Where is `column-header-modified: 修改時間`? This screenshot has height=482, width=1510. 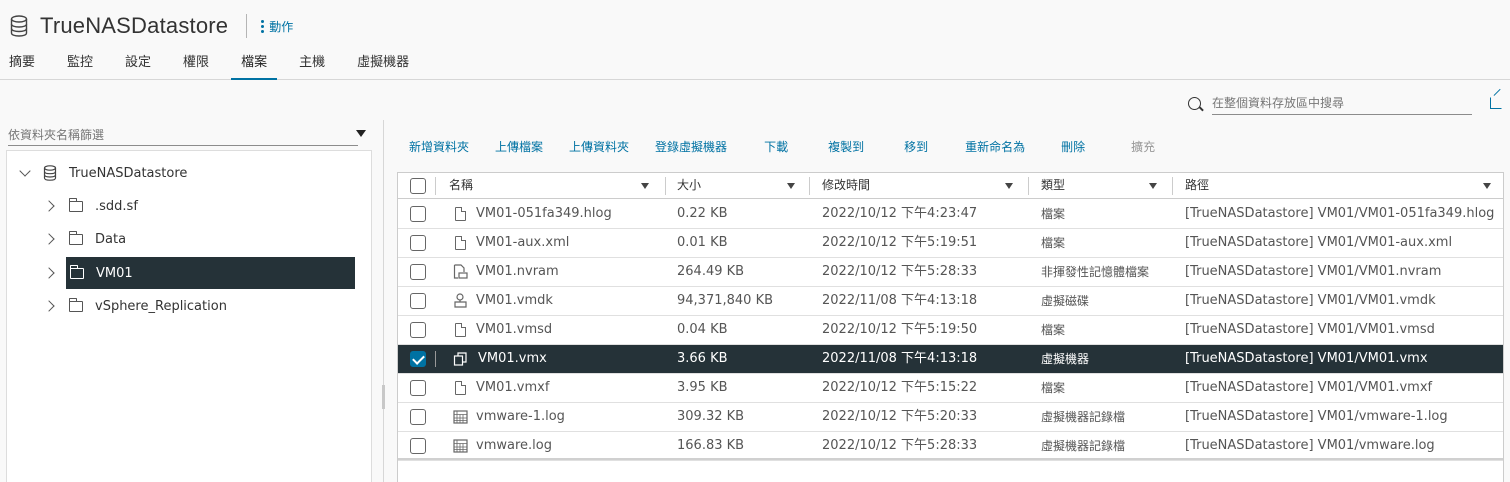
column-header-modified: 修改時間 is located at coordinates (846, 186).